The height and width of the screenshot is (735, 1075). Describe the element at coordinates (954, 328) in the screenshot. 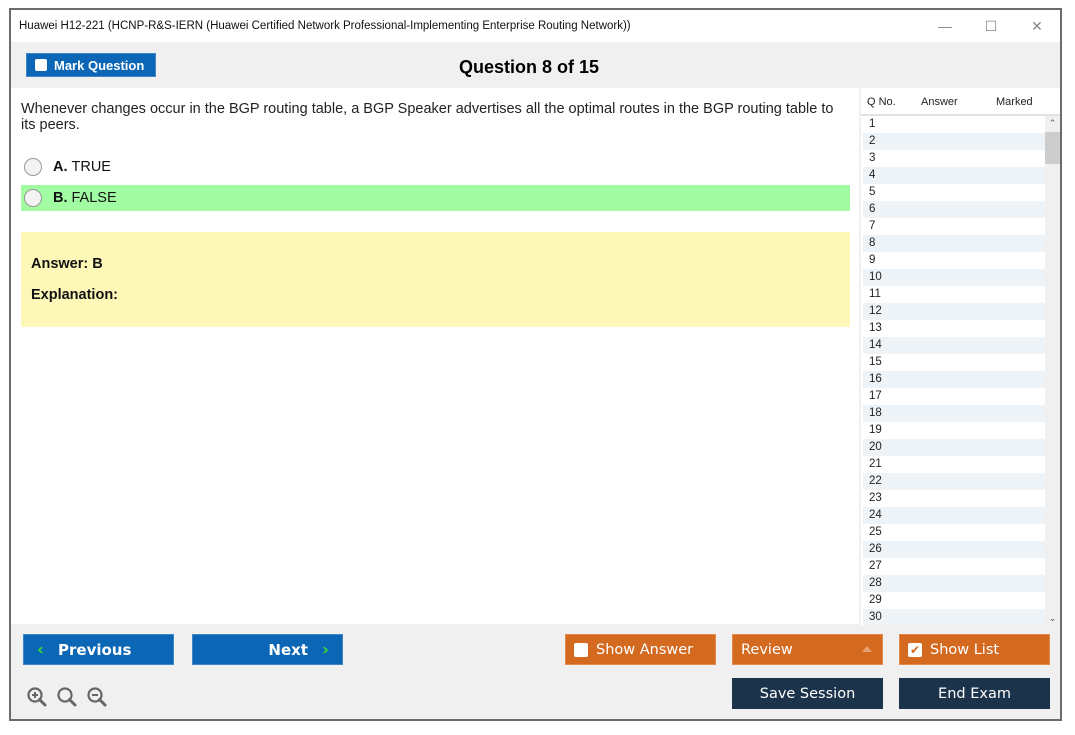

I see `list-item: 13` at that location.